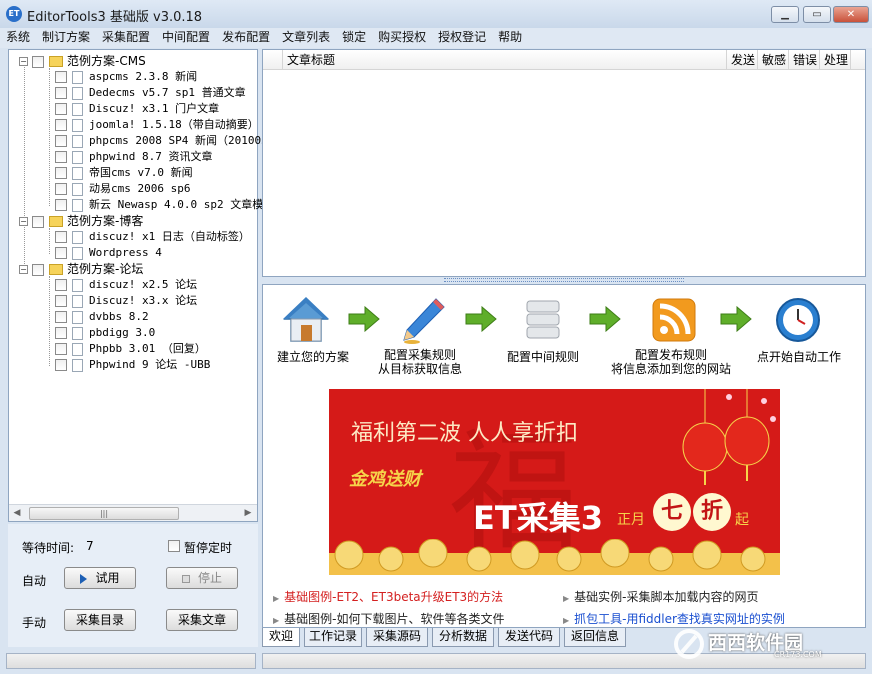 This screenshot has width=872, height=674. What do you see at coordinates (420, 362) in the screenshot?
I see `step-collect-rules-label: 配置采集规则 从目标获取信息` at bounding box center [420, 362].